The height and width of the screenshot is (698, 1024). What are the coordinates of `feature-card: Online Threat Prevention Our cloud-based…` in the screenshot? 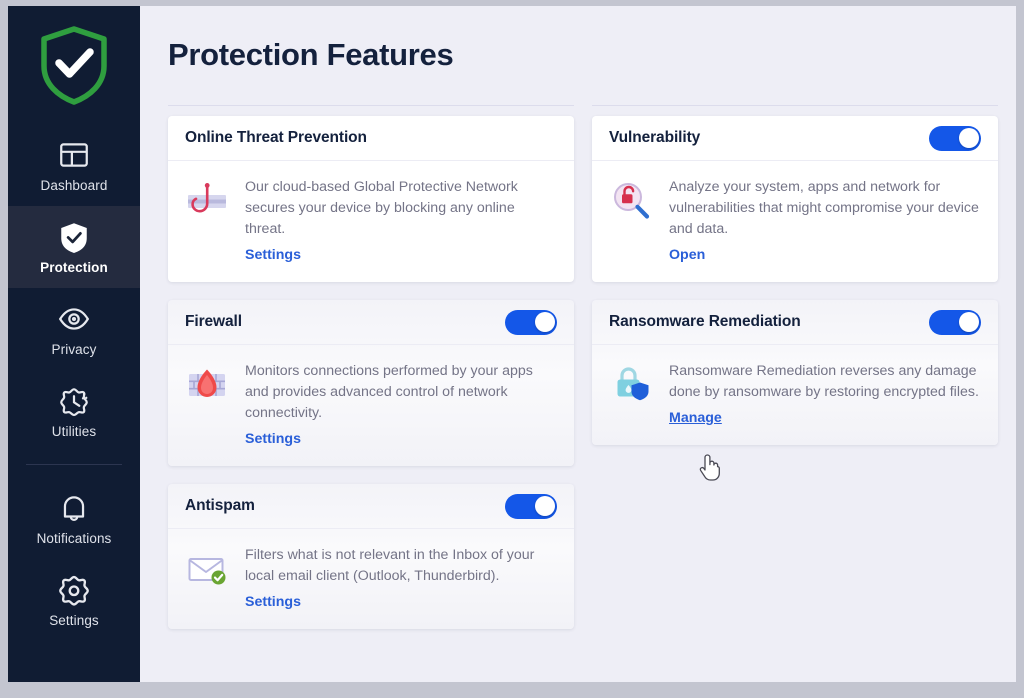 It's located at (371, 199).